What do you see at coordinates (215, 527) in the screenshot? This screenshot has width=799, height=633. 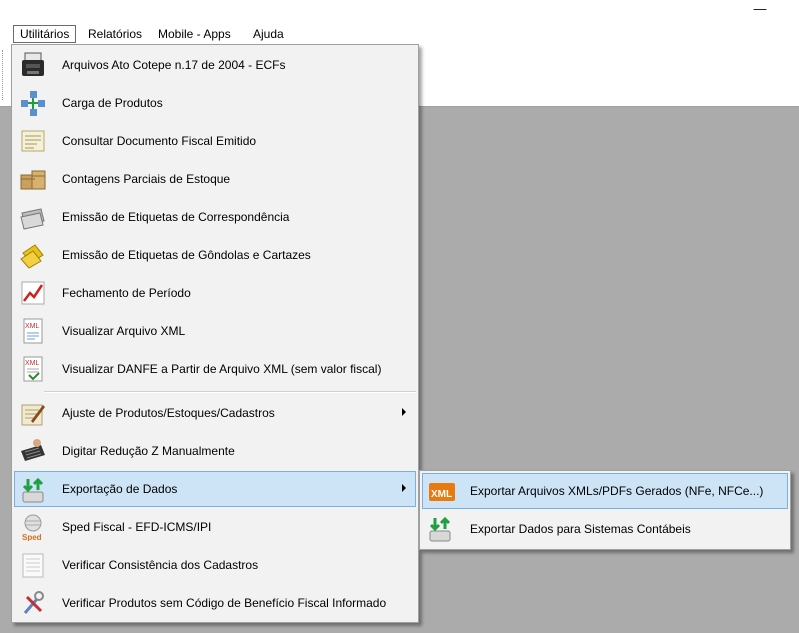 I see `menu-item-sped-fiscal: Sped Sped Fiscal - EFD-ICMS/IPI` at bounding box center [215, 527].